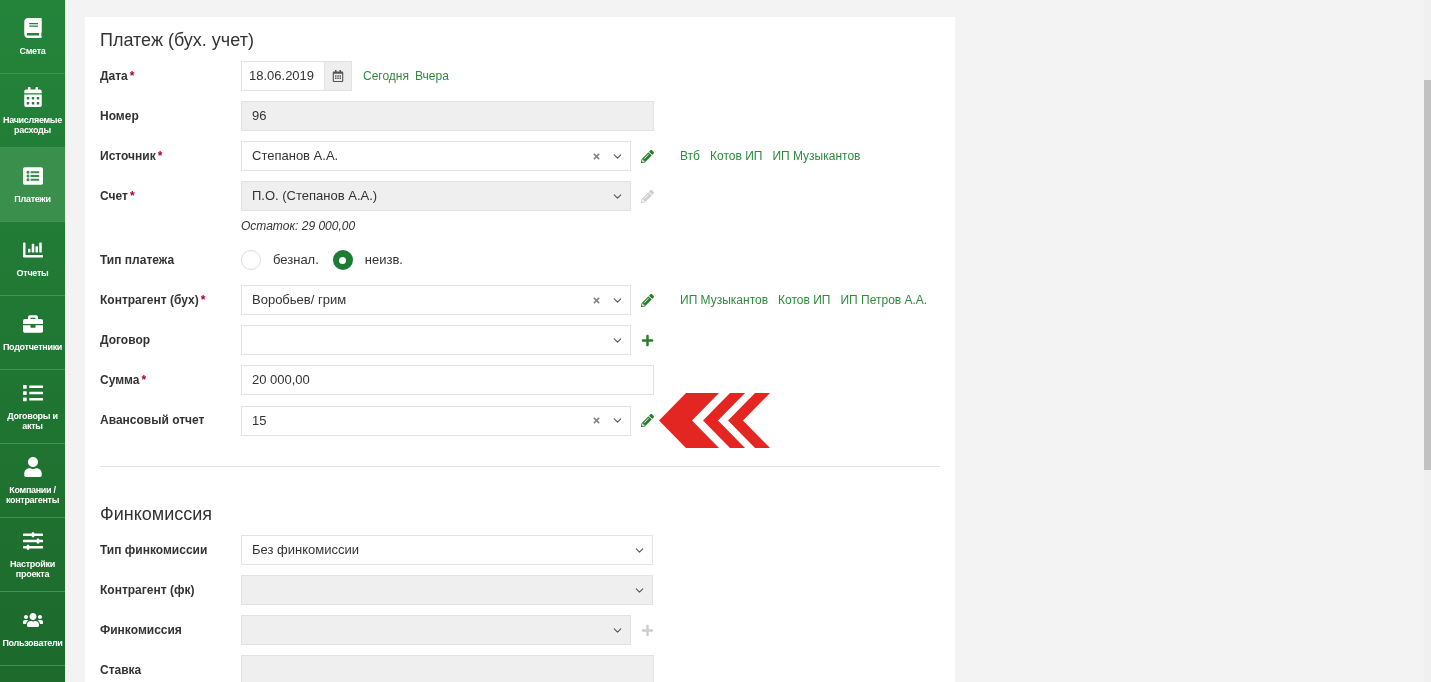 The width and height of the screenshot is (1431, 682). I want to click on plus-icon, so click(647, 340).